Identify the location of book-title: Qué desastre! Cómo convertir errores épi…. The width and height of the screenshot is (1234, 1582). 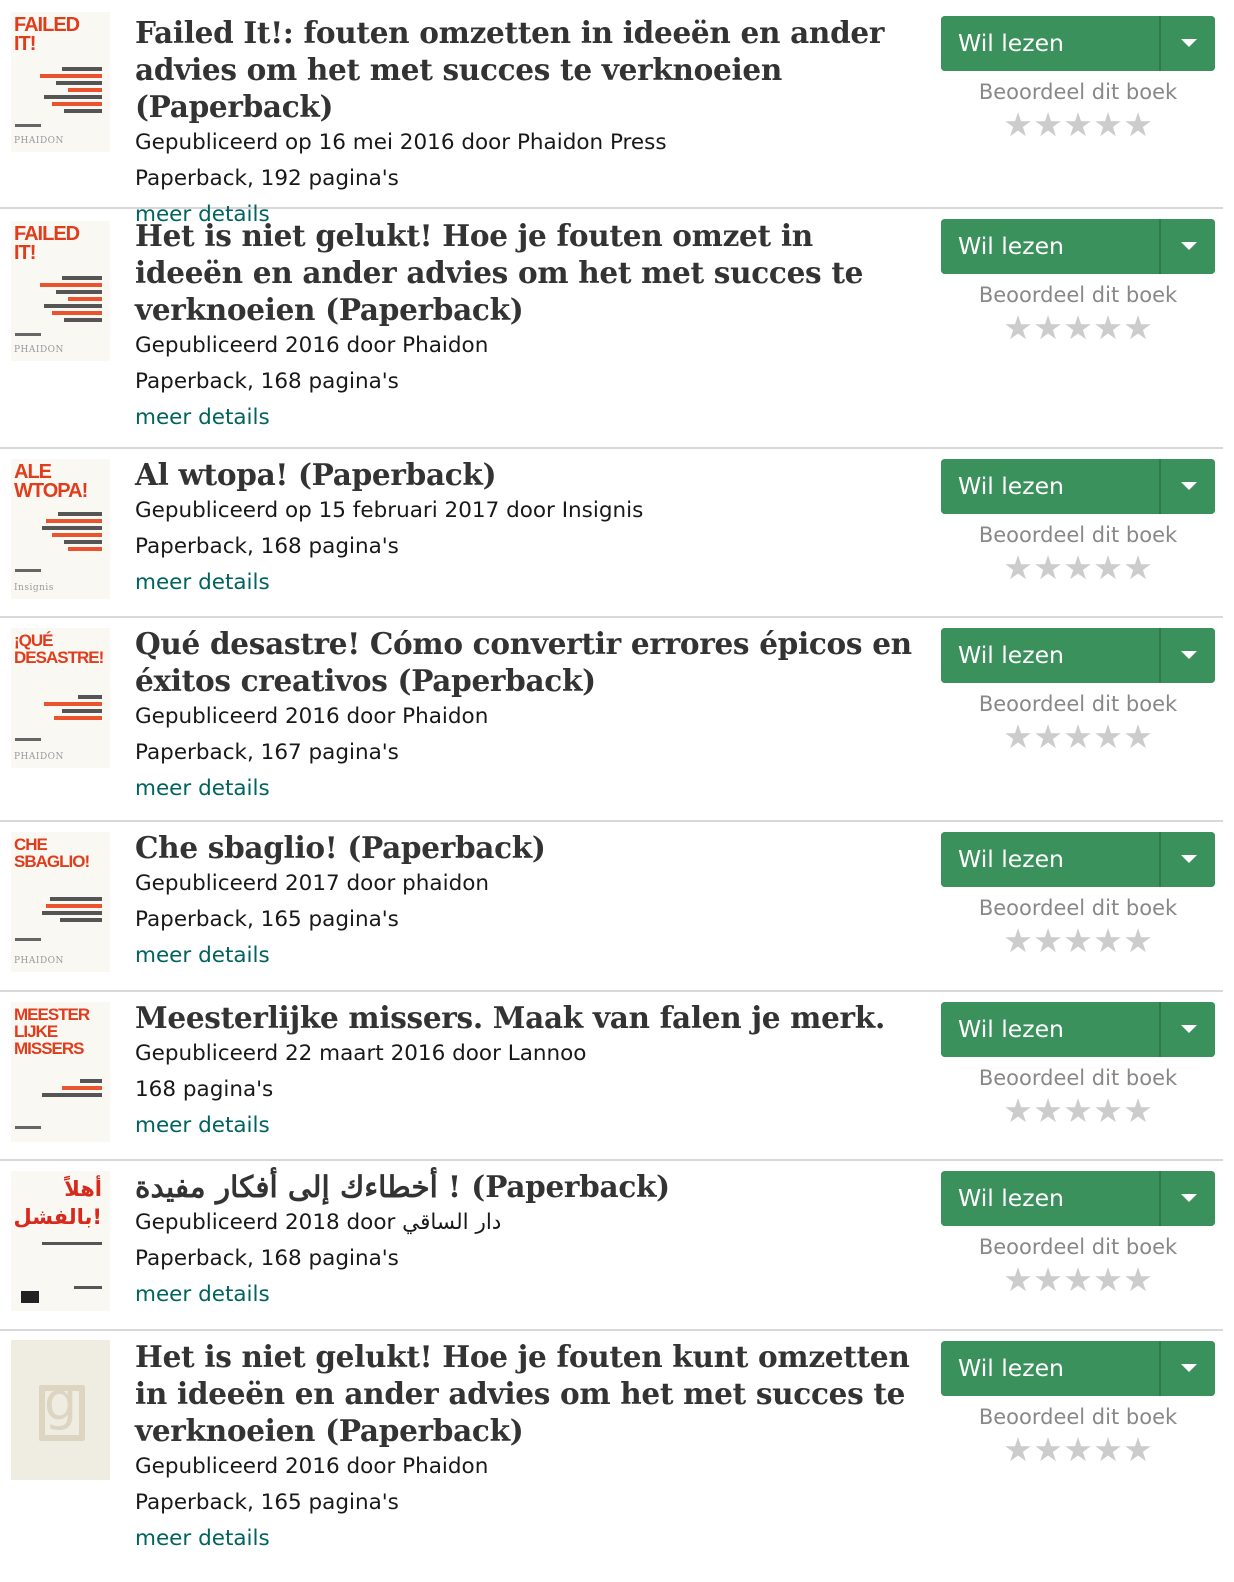
(530, 662).